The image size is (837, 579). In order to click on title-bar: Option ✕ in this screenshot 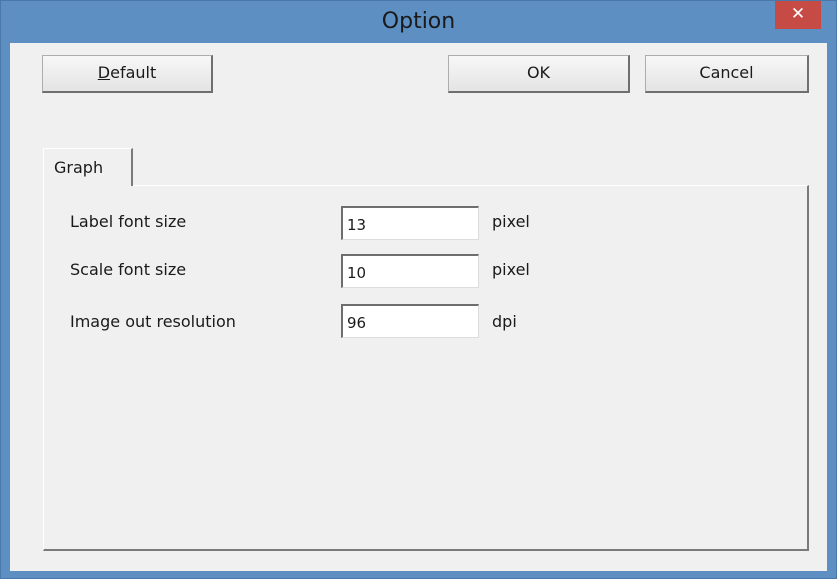, I will do `click(418, 22)`.